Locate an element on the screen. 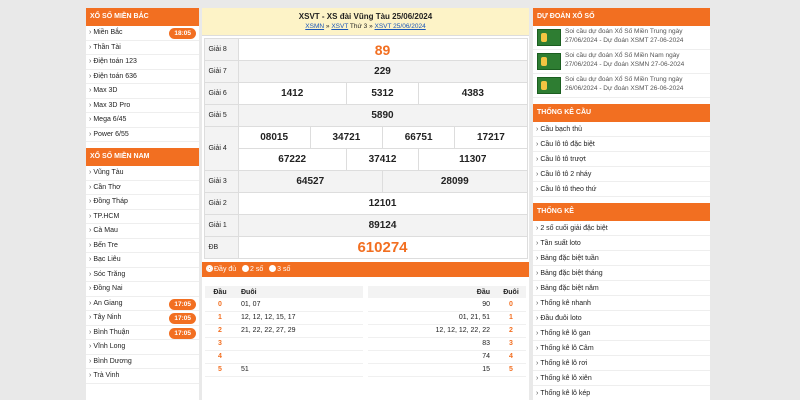  prize-4-number: 34721 is located at coordinates (346, 137).